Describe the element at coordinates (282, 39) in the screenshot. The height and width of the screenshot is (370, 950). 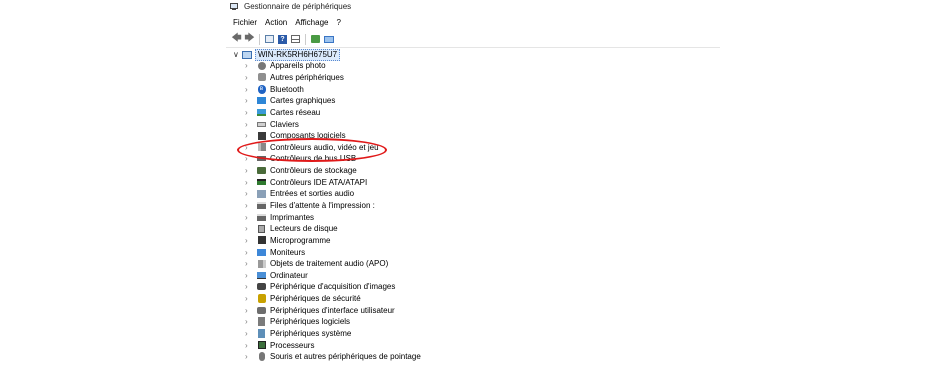
I see `help-icon: ?` at that location.